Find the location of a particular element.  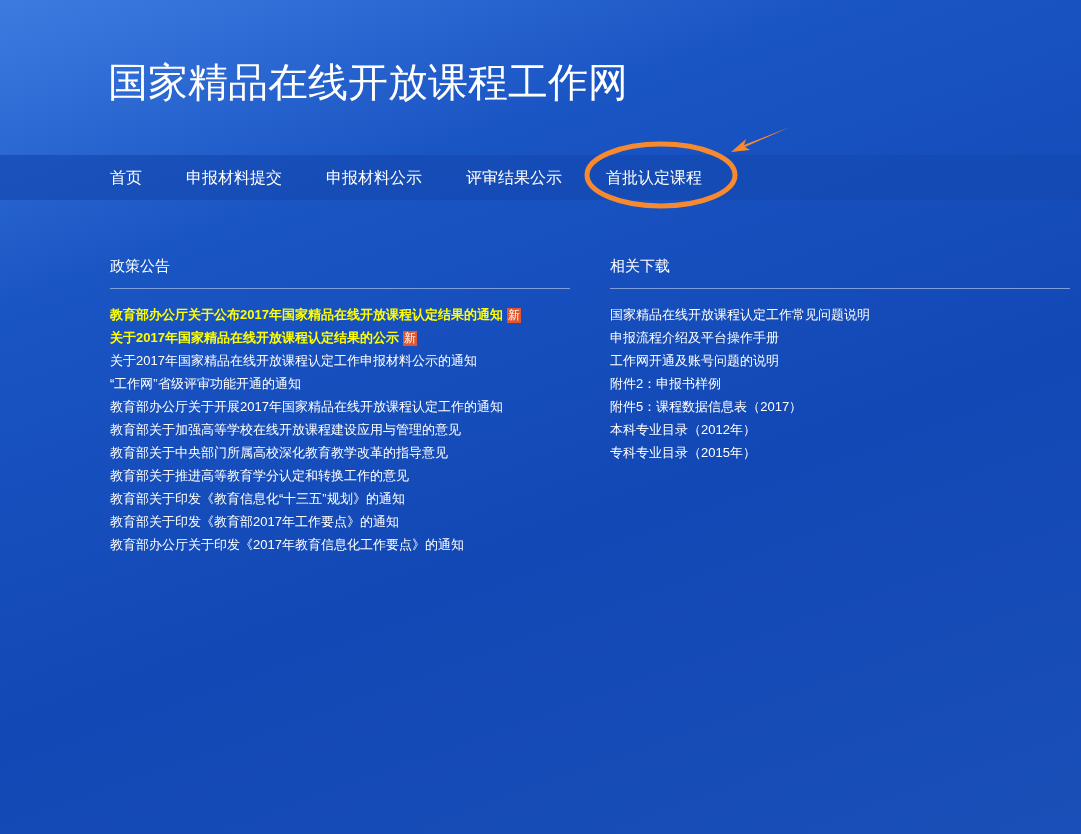

news-link: 教育部办公厅关于公布2017年国家精品在线开放课程认定结果的通知 is located at coordinates (306, 315).